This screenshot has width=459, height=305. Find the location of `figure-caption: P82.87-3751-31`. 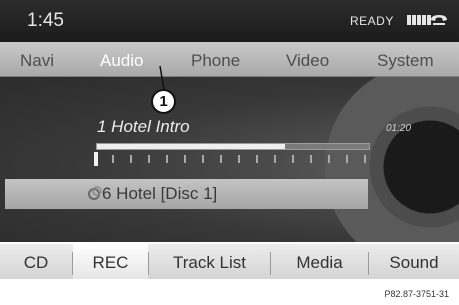

figure-caption: P82.87-3751-31 is located at coordinates (416, 294).